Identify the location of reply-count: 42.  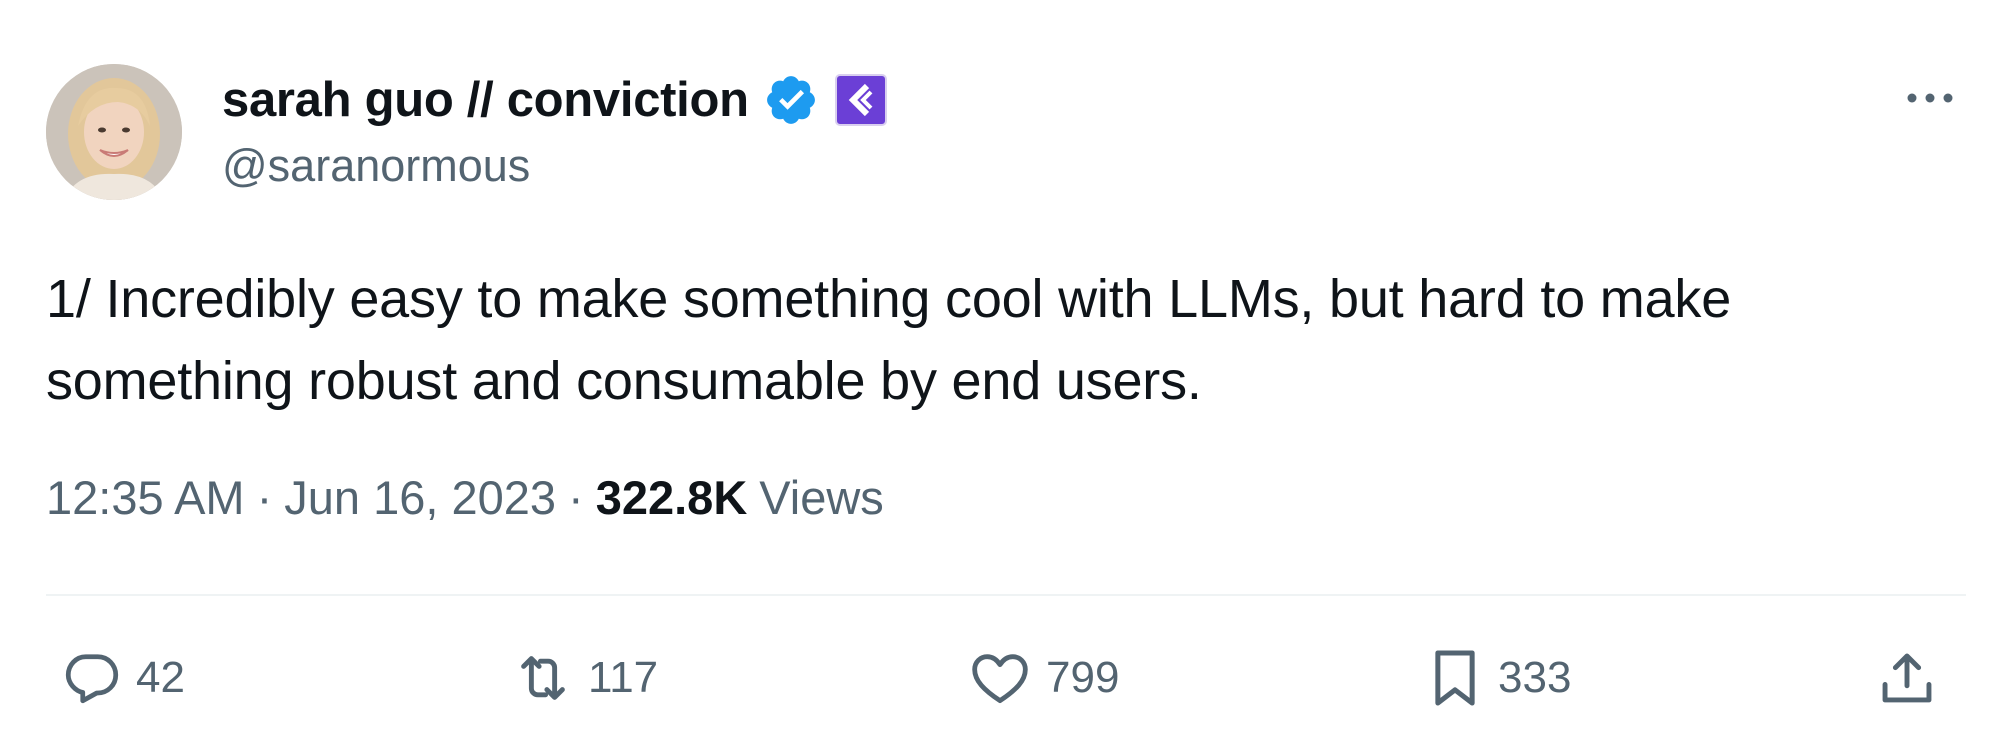
(160, 677).